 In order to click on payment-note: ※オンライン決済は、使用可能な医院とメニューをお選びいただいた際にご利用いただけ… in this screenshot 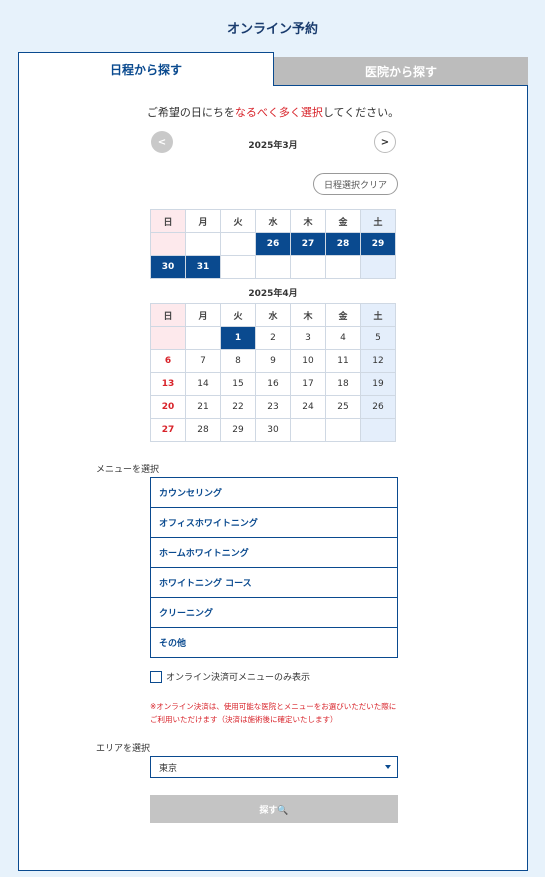, I will do `click(273, 713)`.